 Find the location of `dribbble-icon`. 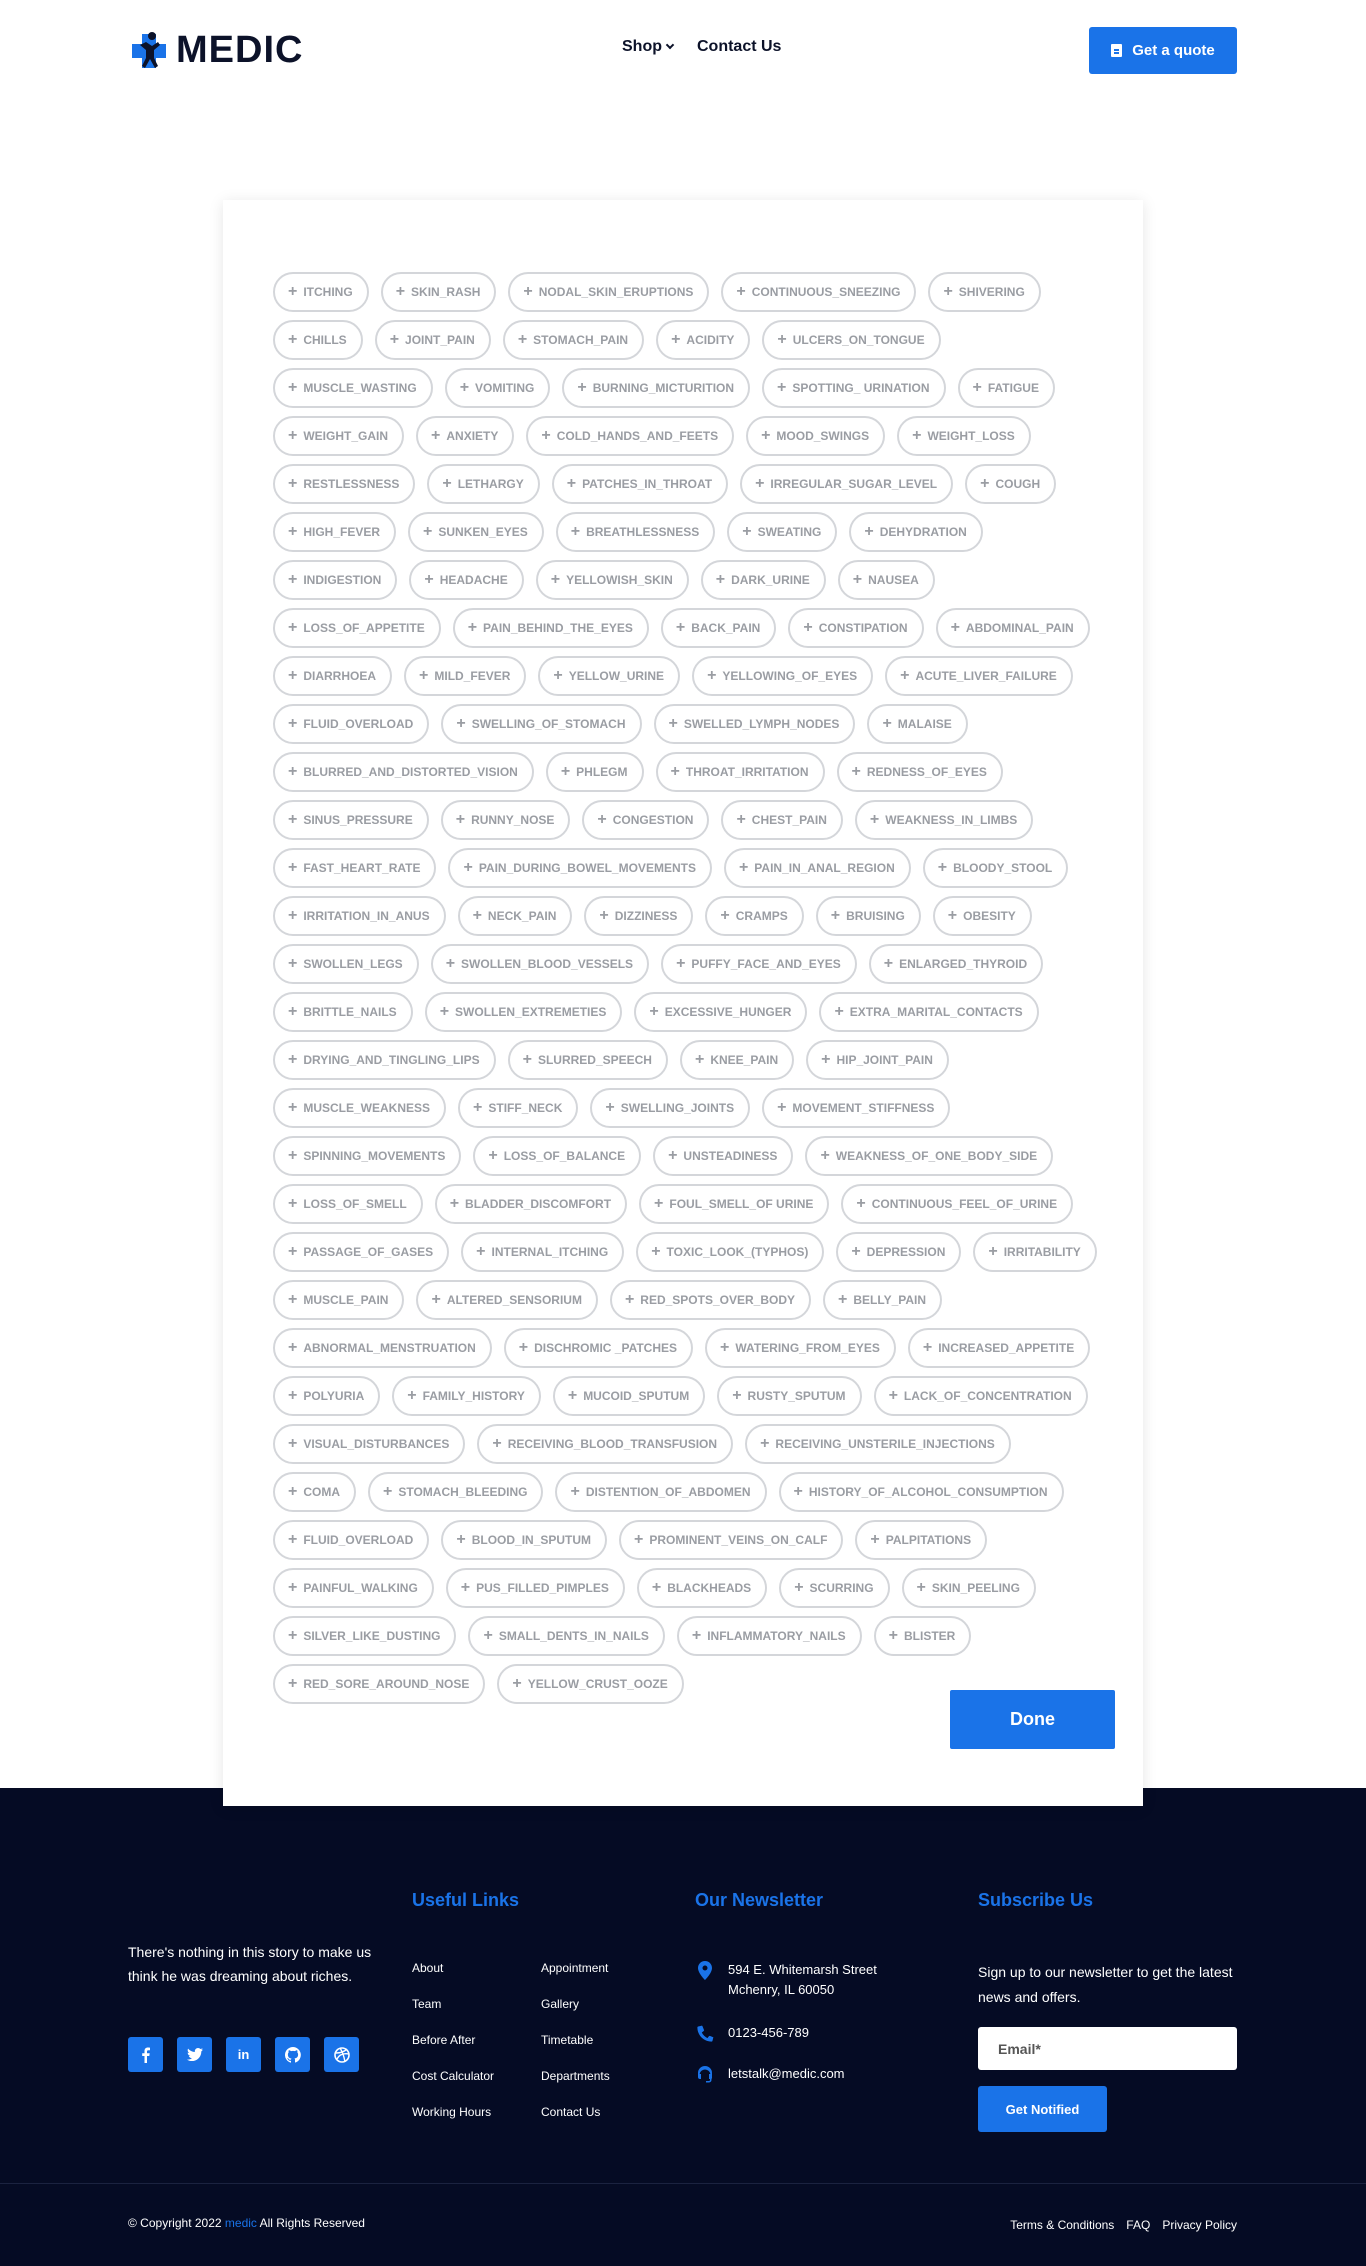

dribbble-icon is located at coordinates (341, 2054).